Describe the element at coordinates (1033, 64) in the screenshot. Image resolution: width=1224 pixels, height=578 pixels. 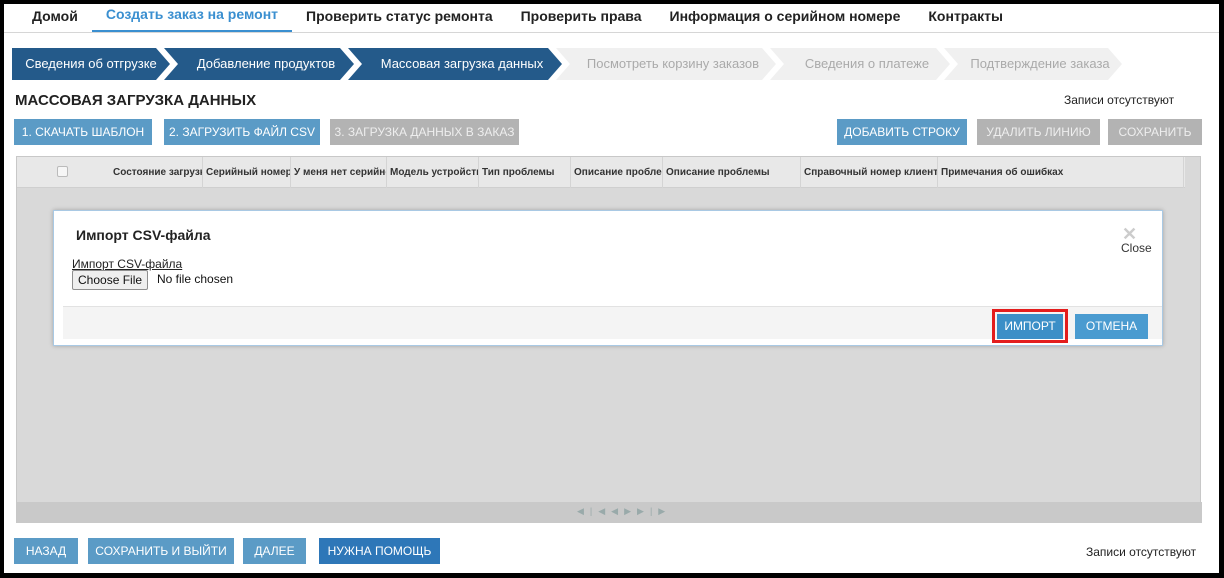
I see `step-order-confirmation: Подтверждение заказа` at that location.